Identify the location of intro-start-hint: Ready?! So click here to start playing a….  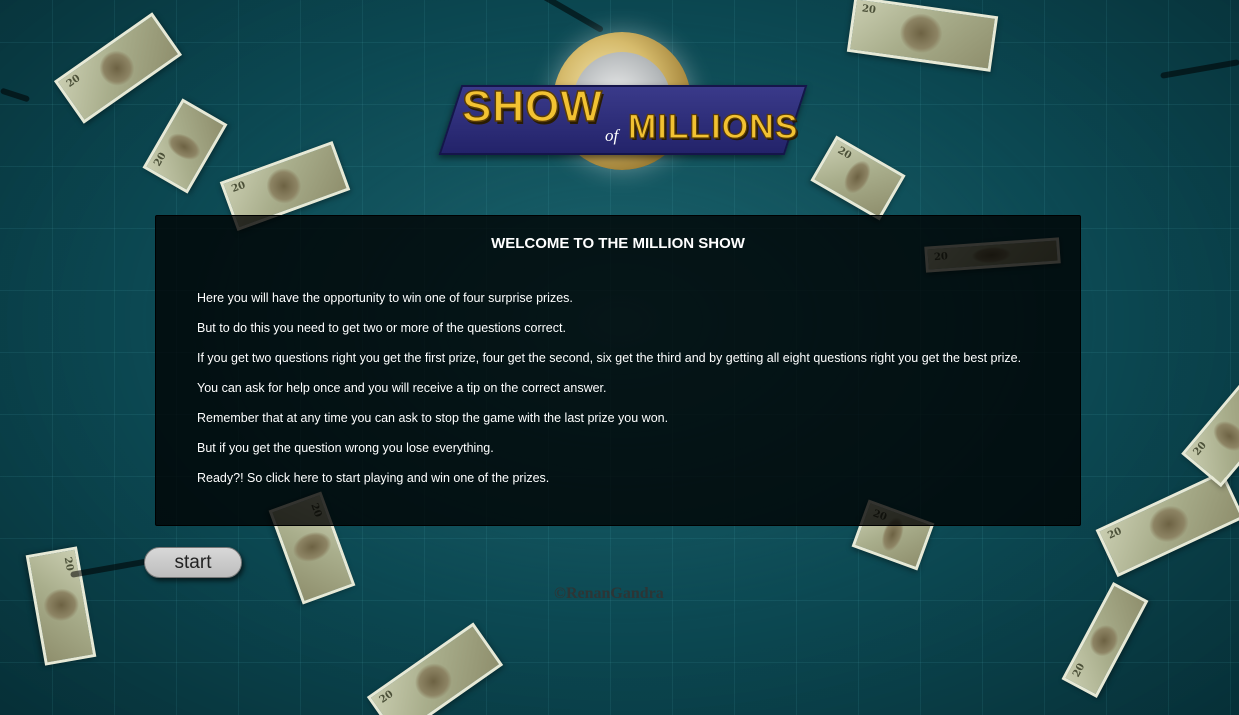
(609, 478).